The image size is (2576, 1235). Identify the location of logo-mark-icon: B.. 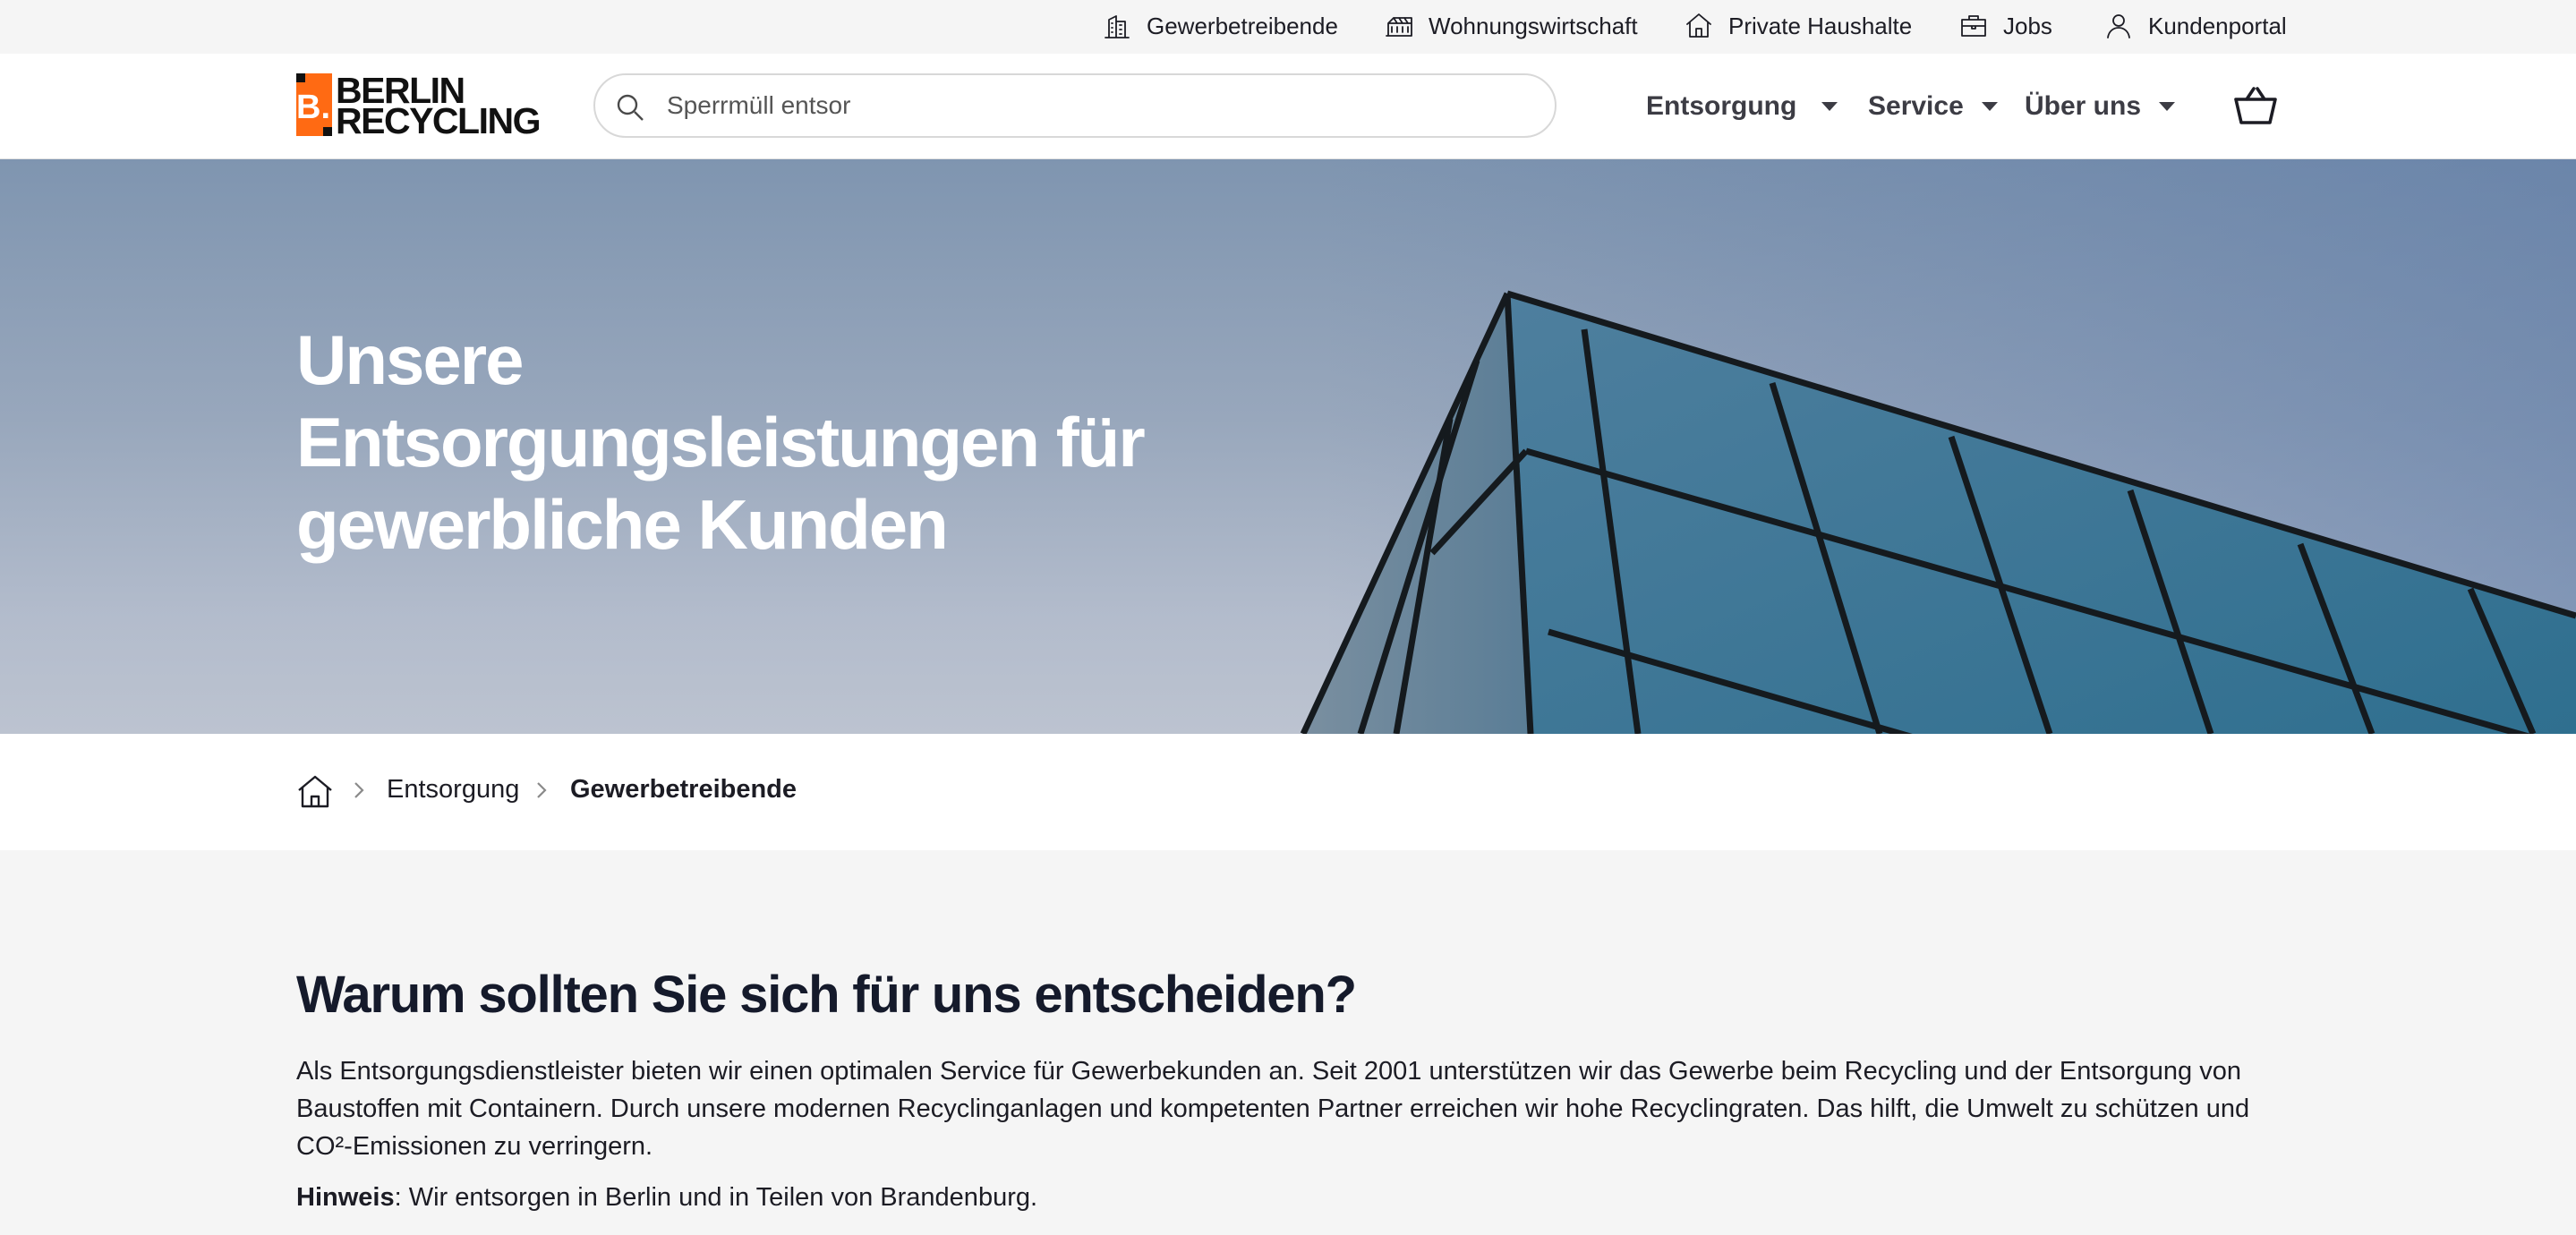
(314, 104).